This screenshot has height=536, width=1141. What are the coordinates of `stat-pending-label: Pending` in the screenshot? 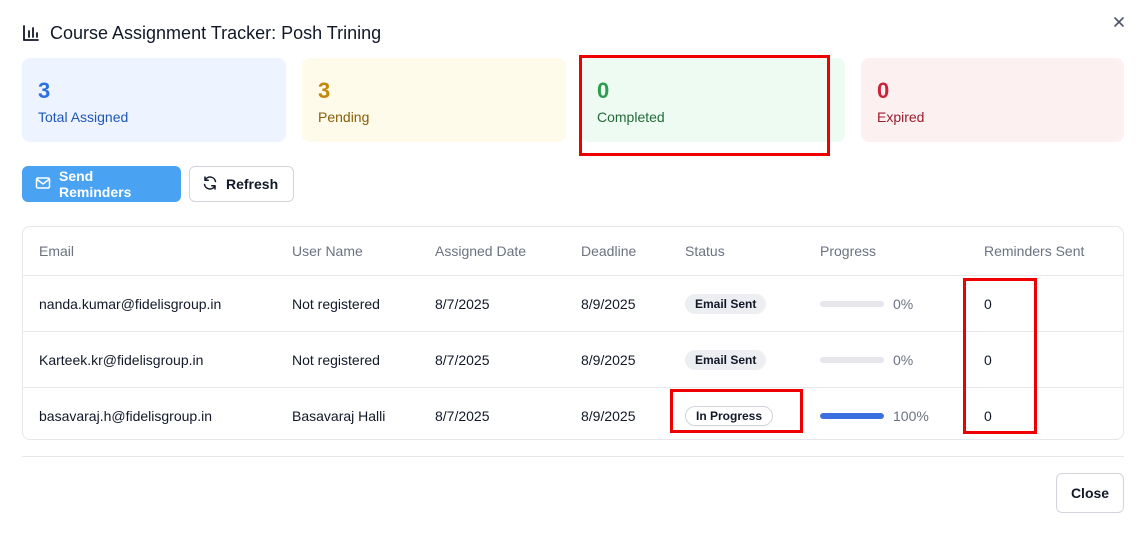 It's located at (344, 117).